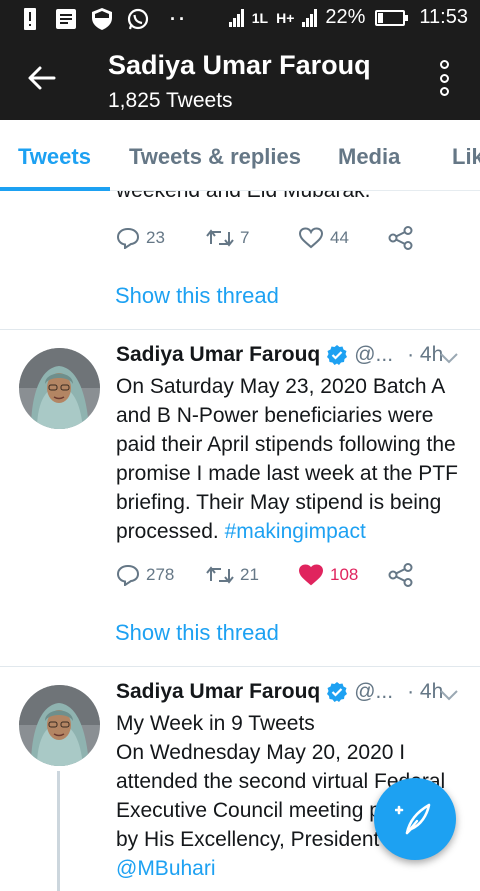 Image resolution: width=480 pixels, height=891 pixels. Describe the element at coordinates (42, 78) in the screenshot. I see `back-arrow-icon` at that location.